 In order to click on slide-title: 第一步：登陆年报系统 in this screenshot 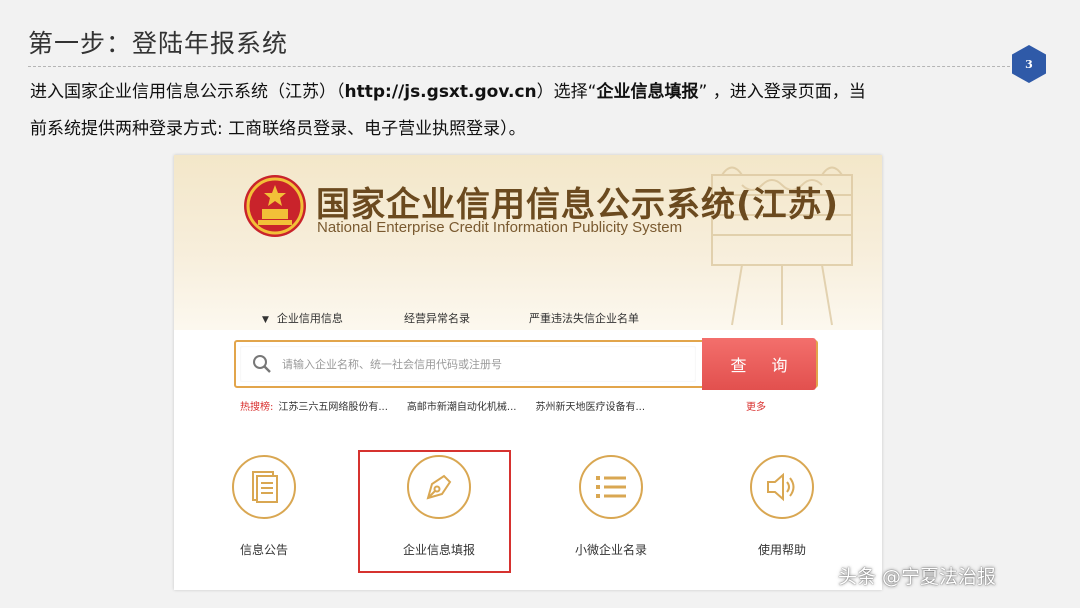, I will do `click(158, 43)`.